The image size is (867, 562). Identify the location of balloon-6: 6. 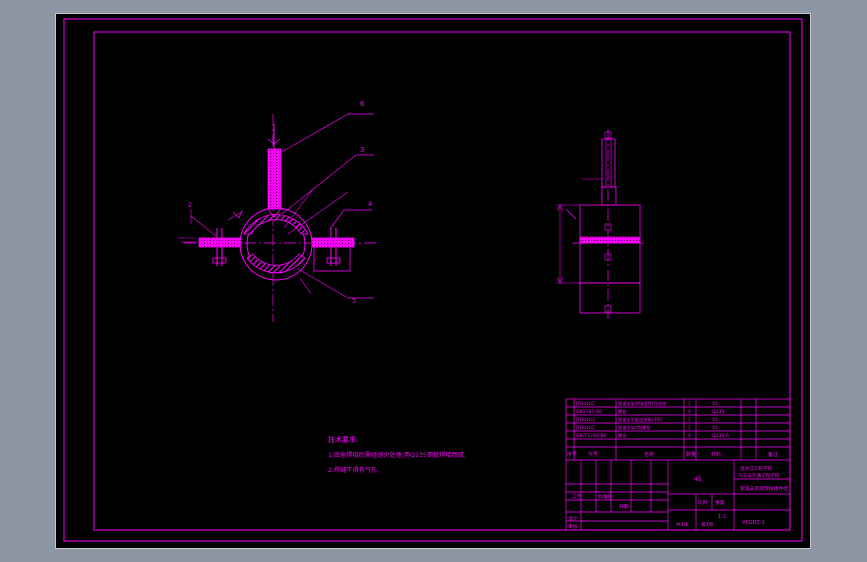
(362, 104).